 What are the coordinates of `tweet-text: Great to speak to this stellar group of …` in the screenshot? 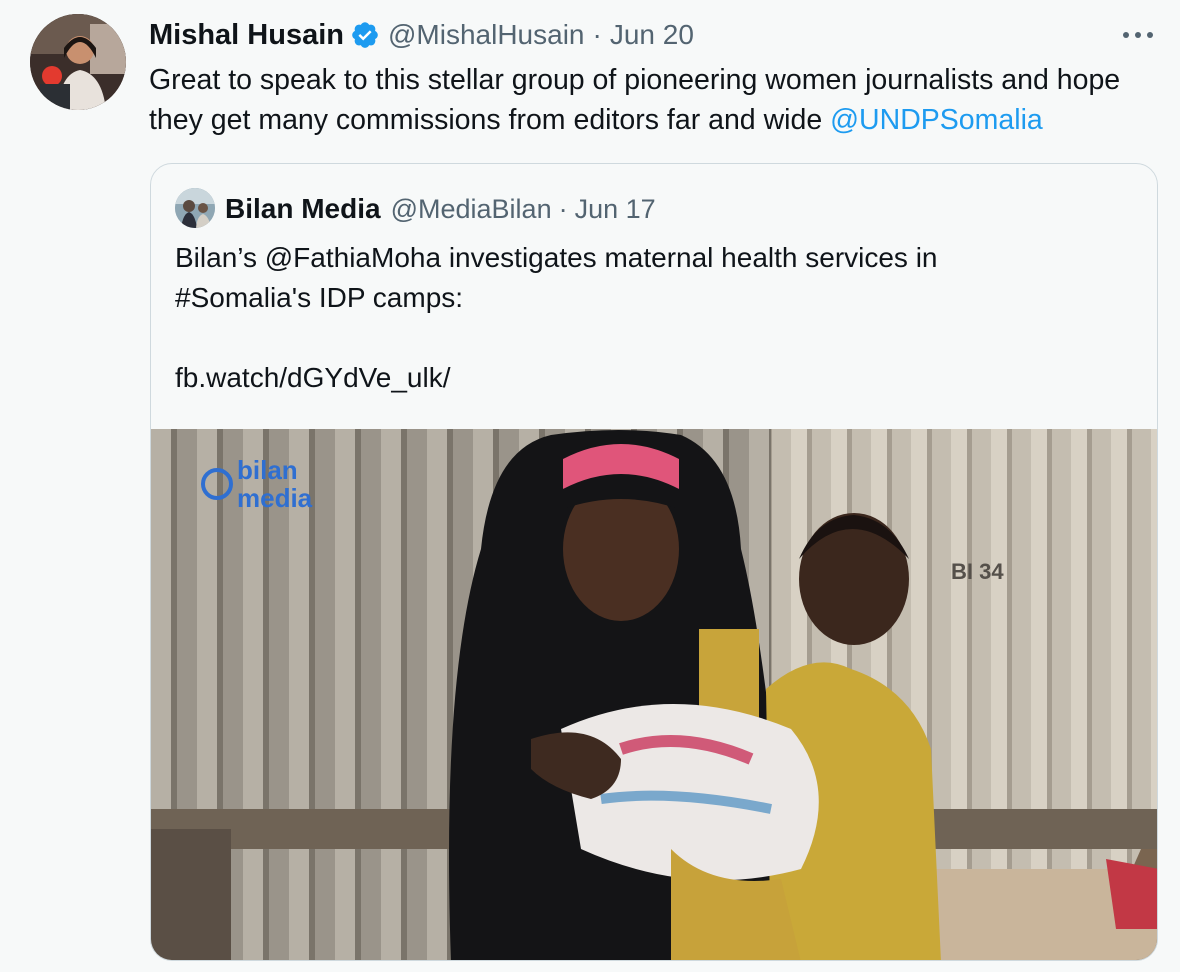 It's located at (659, 100).